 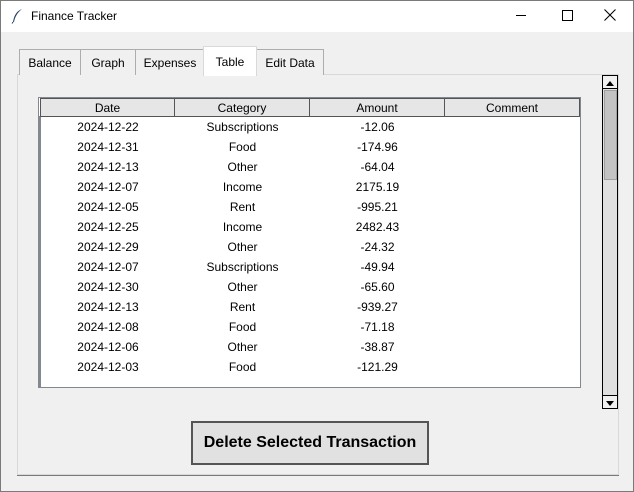 I want to click on cell-date: 2024-12-05, so click(x=108, y=207).